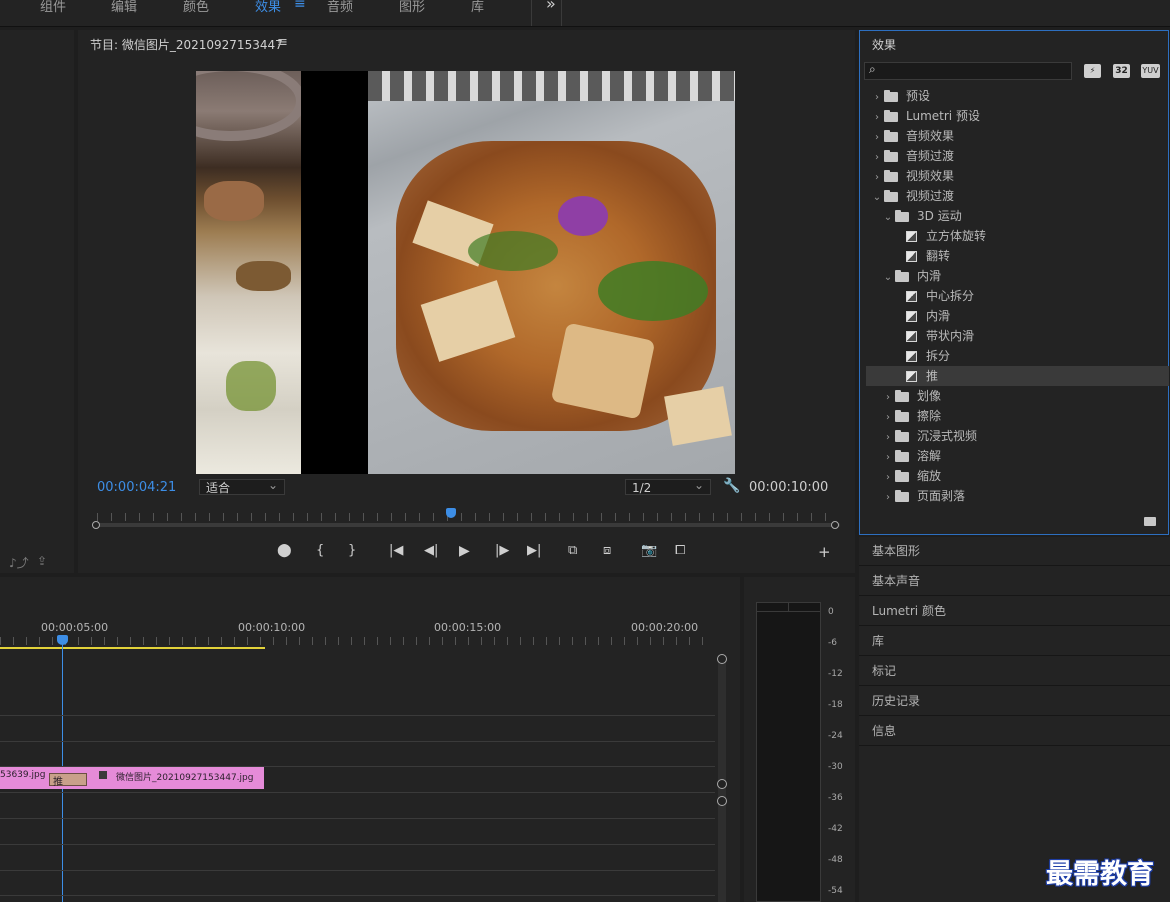 The width and height of the screenshot is (1170, 902). I want to click on stack-history: 历史记录, so click(1014, 701).